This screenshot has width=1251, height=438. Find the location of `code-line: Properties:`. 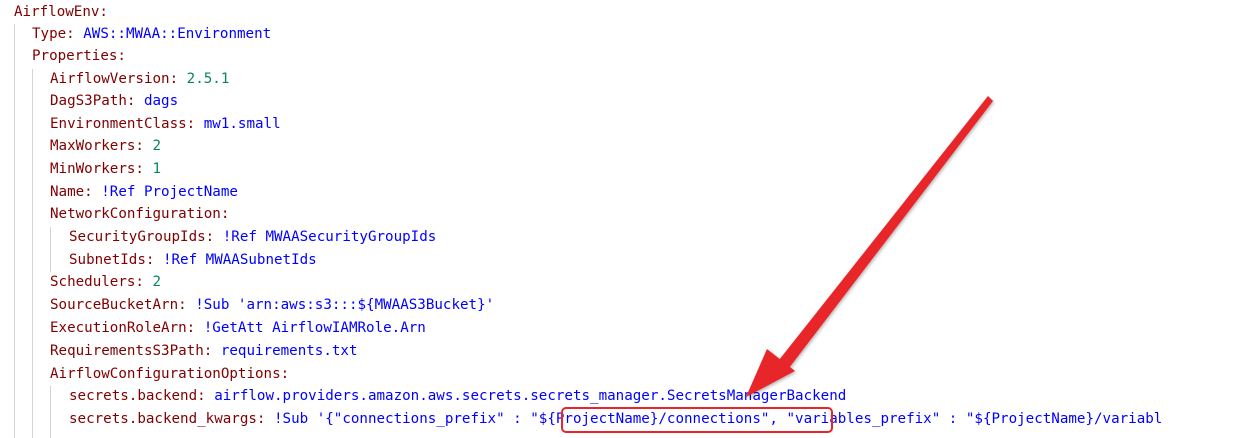

code-line: Properties: is located at coordinates (625, 56).